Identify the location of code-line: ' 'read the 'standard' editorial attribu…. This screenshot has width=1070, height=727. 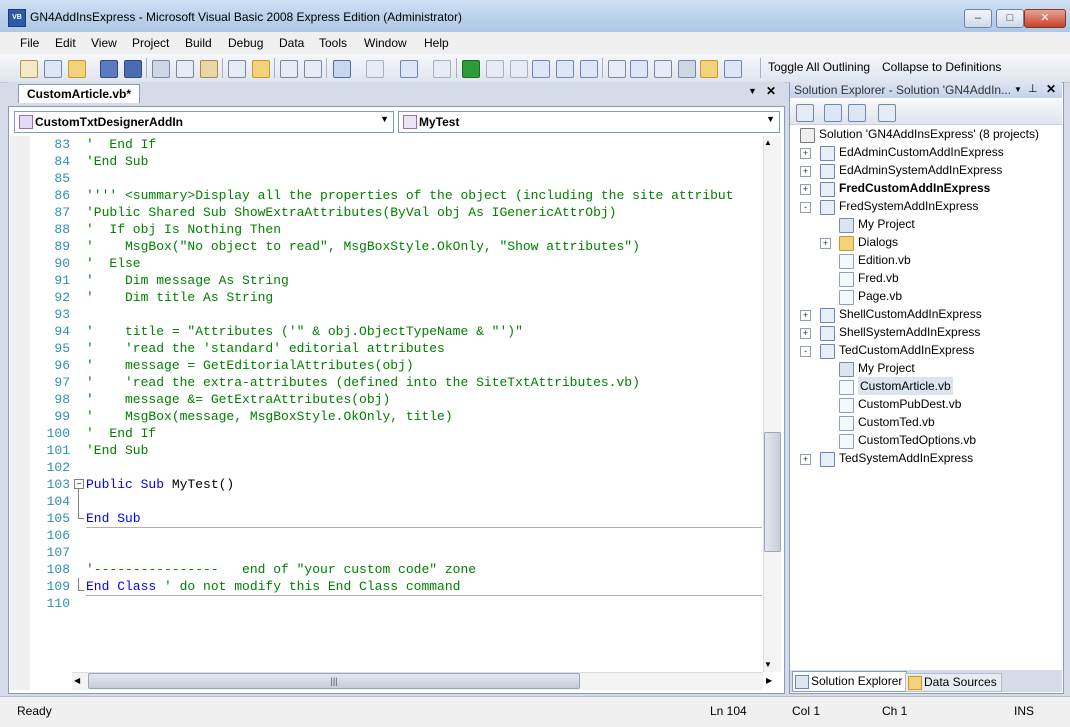
(265, 348).